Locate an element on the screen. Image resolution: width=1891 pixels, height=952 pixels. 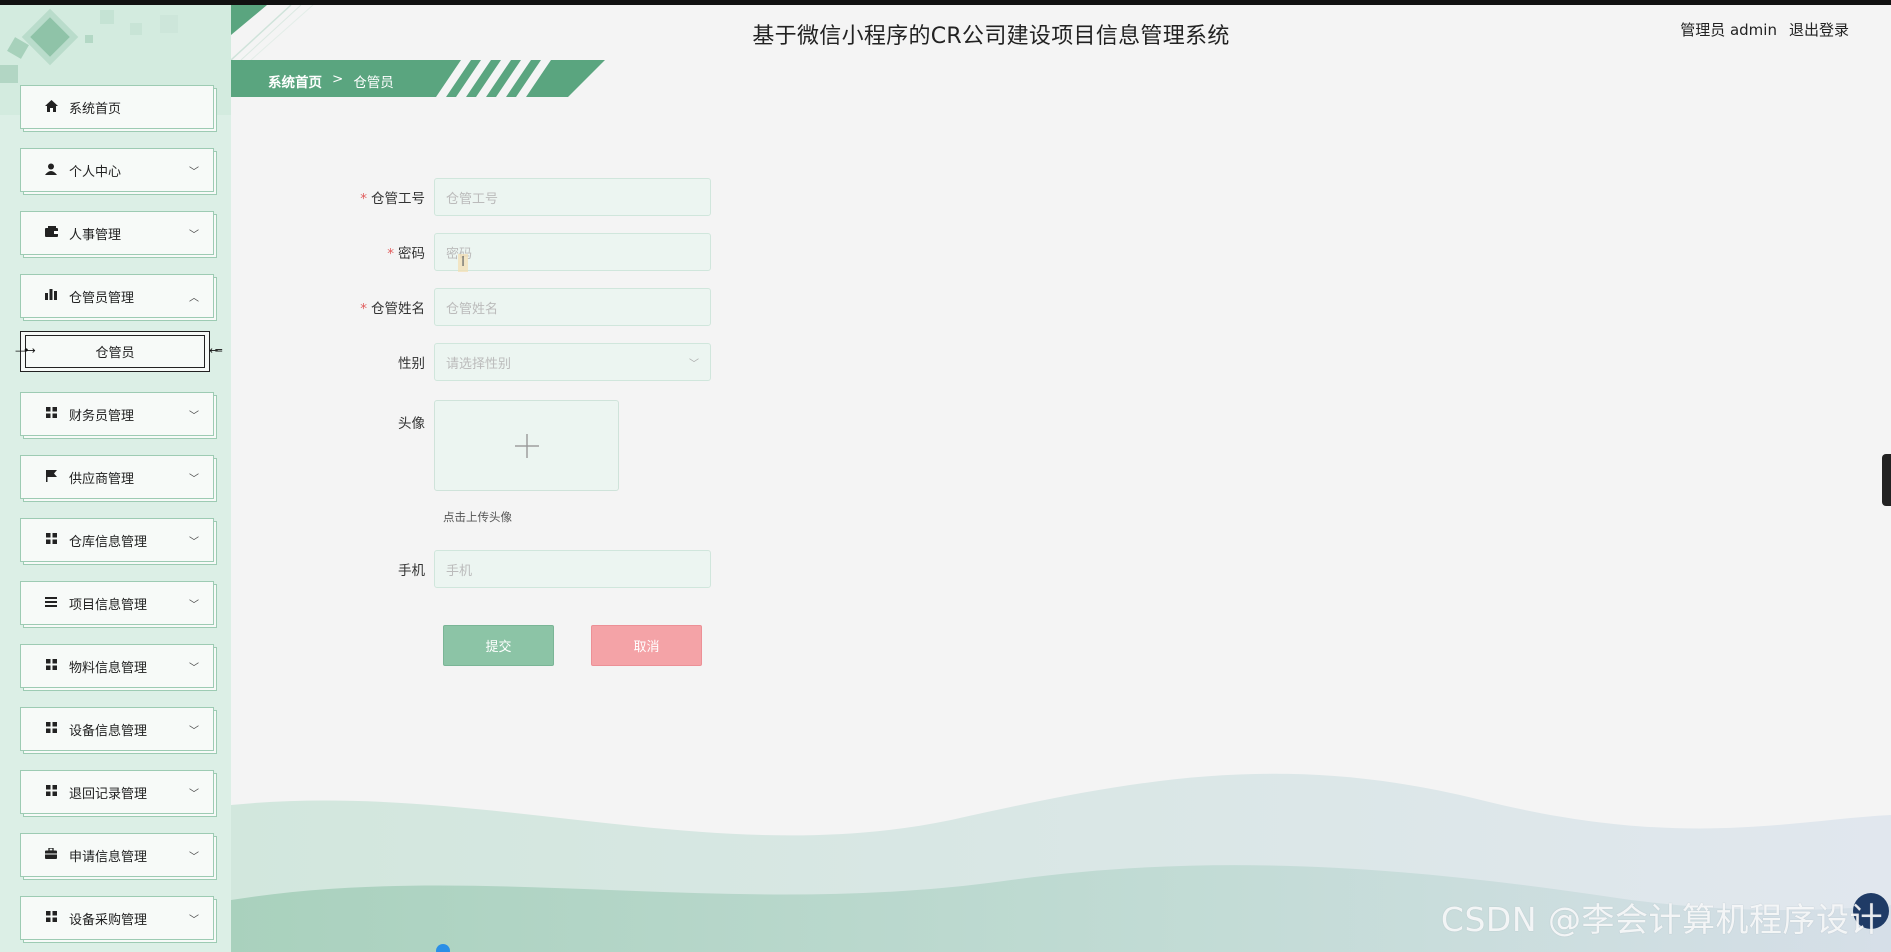
sidebar-item-label: 仓管员管理 is located at coordinates (102, 298).